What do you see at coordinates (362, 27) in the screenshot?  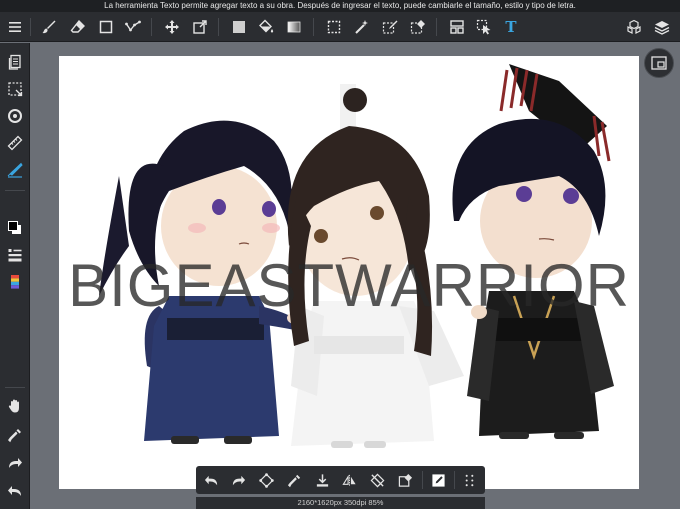 I see `magic-wand-icon` at bounding box center [362, 27].